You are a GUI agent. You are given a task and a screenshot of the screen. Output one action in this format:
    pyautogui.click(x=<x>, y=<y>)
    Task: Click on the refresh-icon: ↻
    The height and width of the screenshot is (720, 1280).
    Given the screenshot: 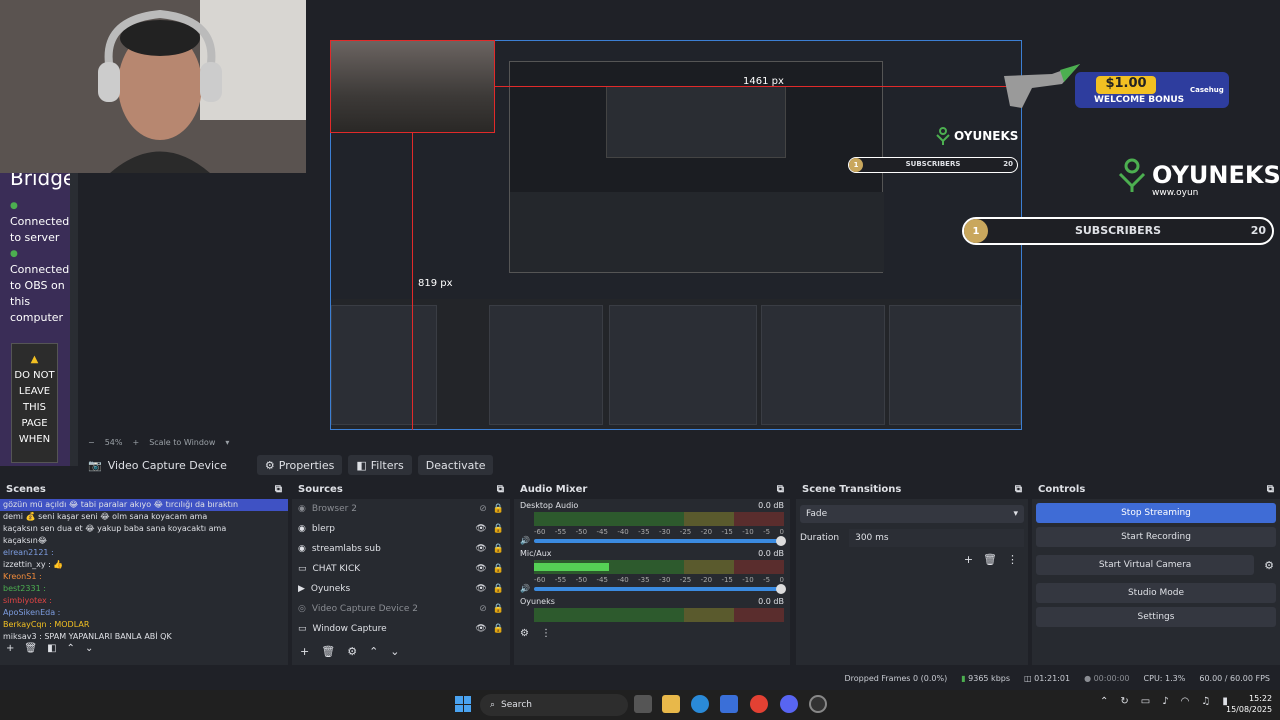 What is the action you would take?
    pyautogui.click(x=1124, y=701)
    